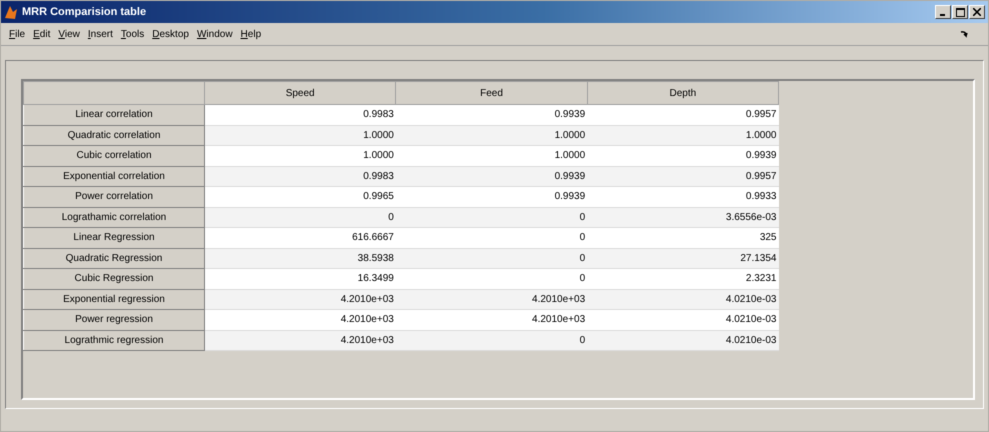 The height and width of the screenshot is (432, 989). I want to click on menu-item: Edit, so click(41, 34).